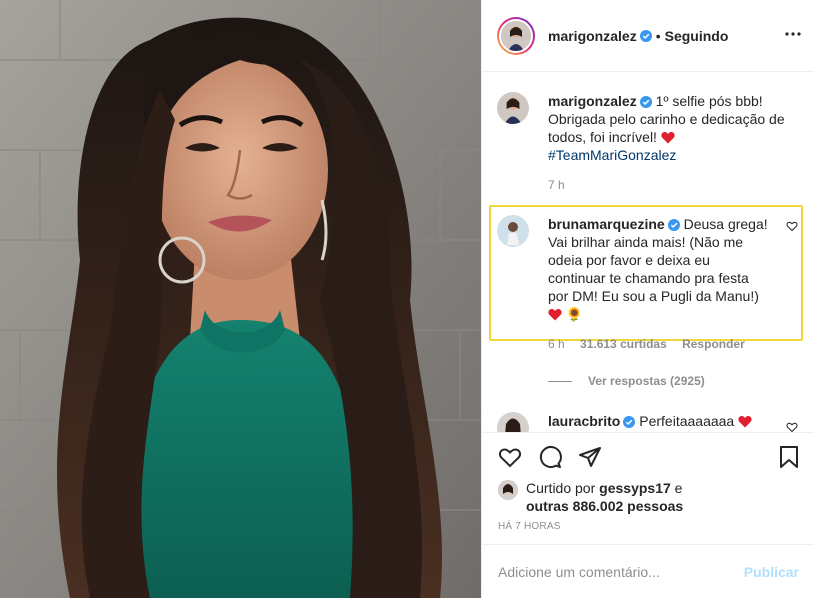  What do you see at coordinates (687, 421) in the screenshot?
I see `comment-text: Perfeitaaaaaaa` at bounding box center [687, 421].